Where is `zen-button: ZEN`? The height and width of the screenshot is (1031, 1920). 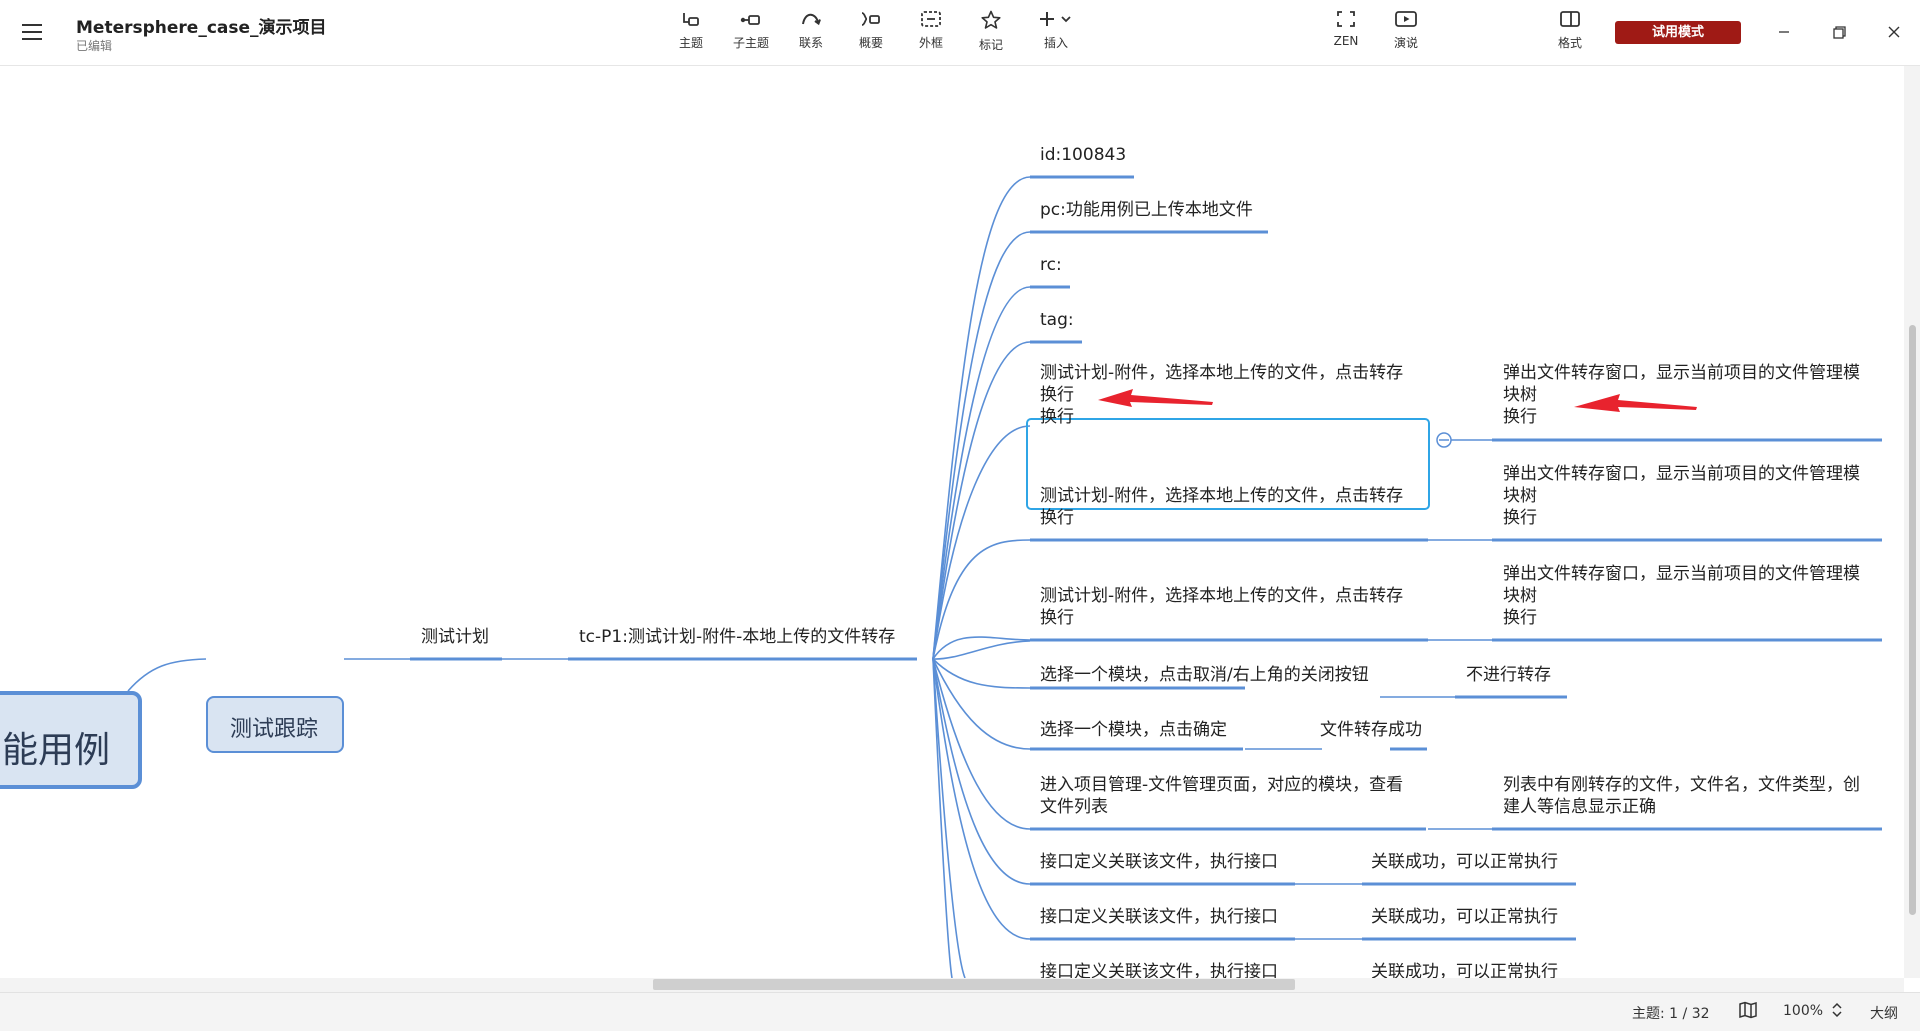
zen-button: ZEN is located at coordinates (1346, 34).